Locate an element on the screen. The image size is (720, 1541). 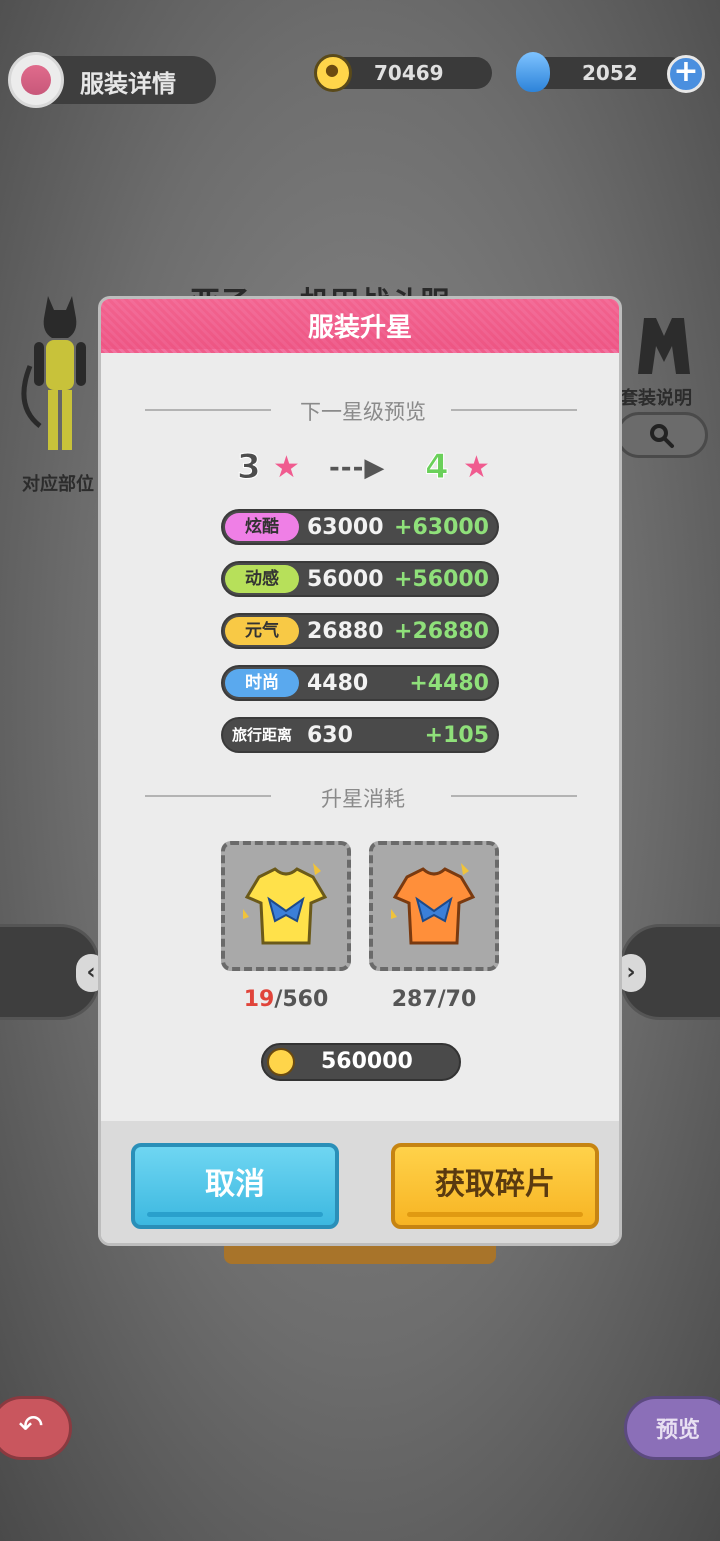
stat-increase: +63000 is located at coordinates (441, 527).